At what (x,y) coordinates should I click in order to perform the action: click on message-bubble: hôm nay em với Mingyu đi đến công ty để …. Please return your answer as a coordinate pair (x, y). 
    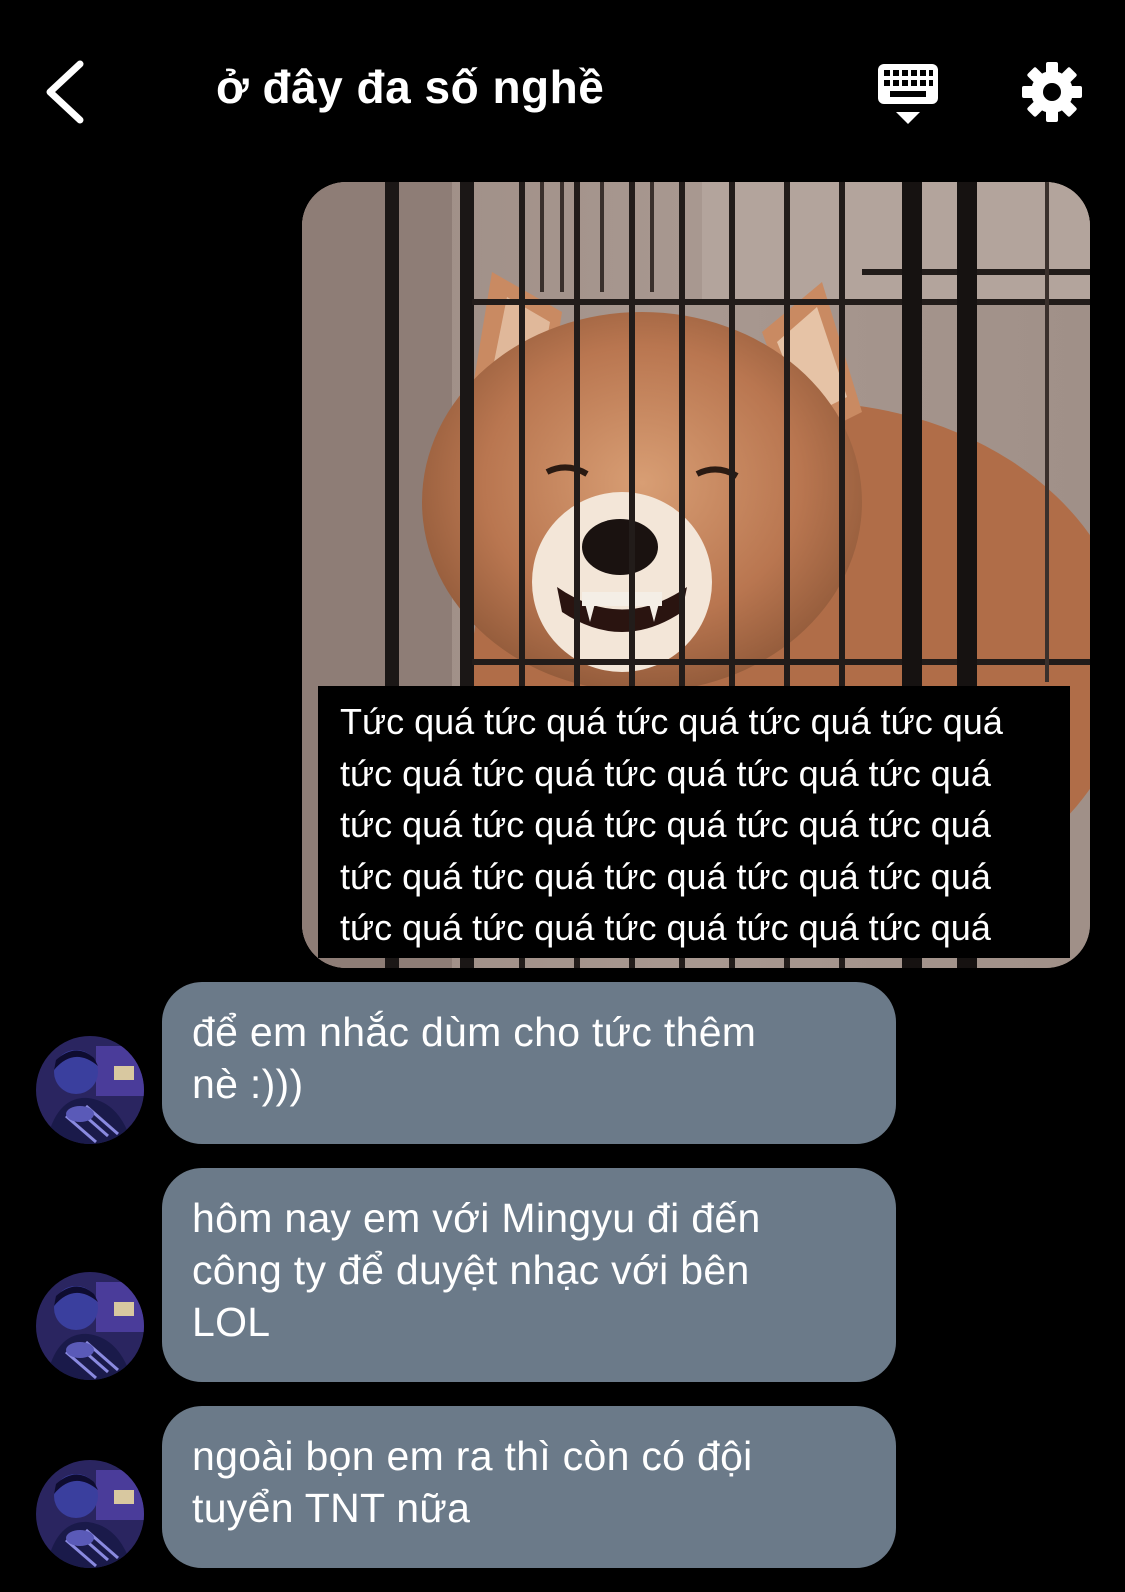
    Looking at the image, I should click on (529, 1275).